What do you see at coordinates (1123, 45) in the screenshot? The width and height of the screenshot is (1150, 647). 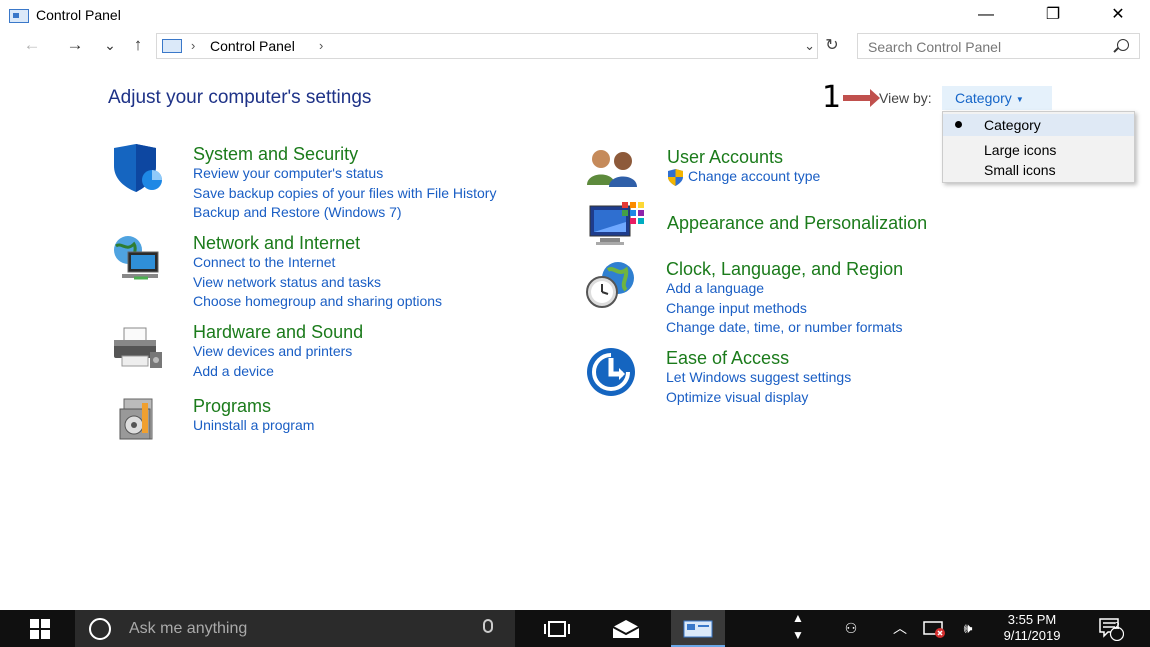 I see `search-icon` at bounding box center [1123, 45].